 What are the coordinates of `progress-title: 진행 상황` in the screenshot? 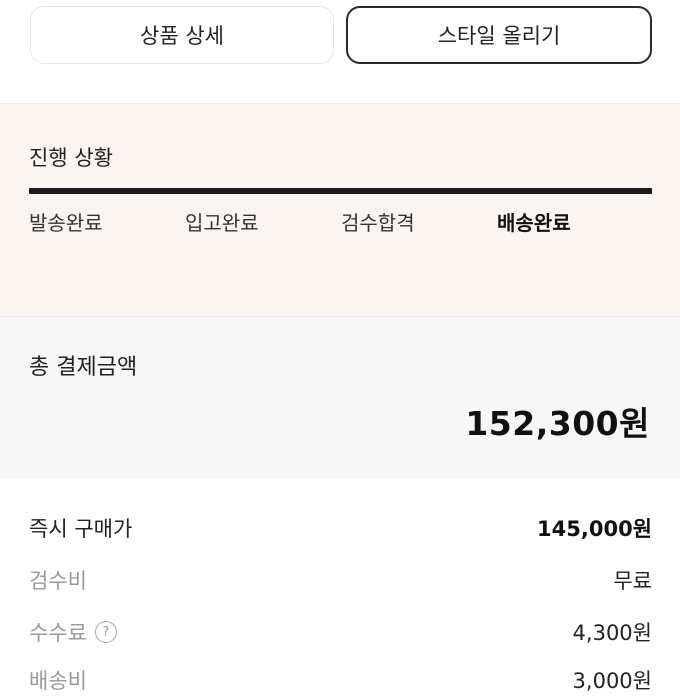 It's located at (71, 158).